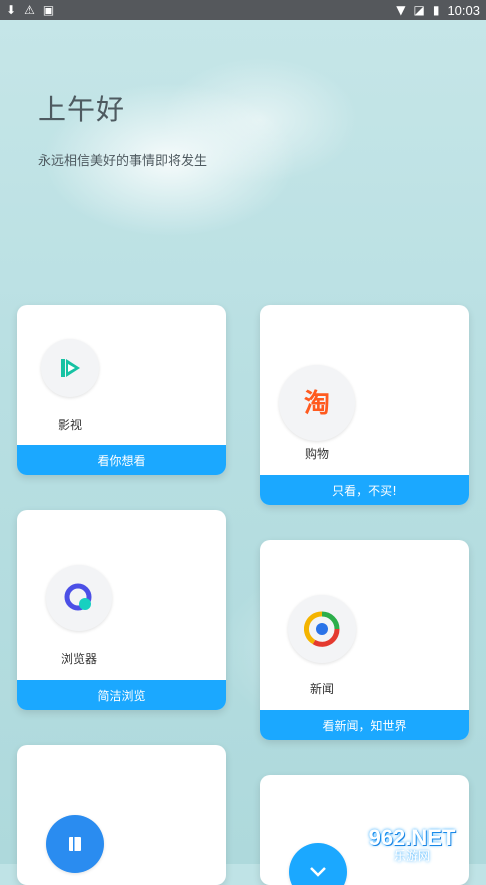 Image resolution: width=486 pixels, height=885 pixels. Describe the element at coordinates (121, 460) in the screenshot. I see `card-footer-button: 看你想看` at that location.